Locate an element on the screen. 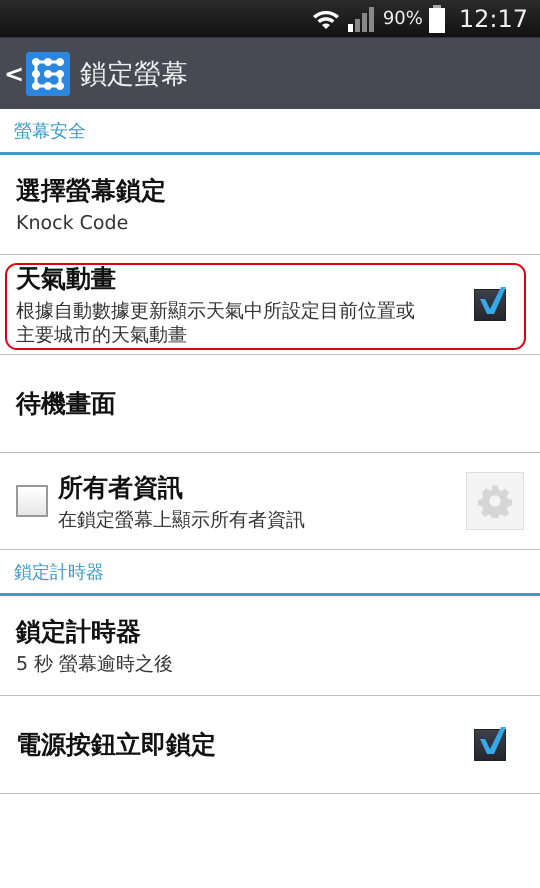  clock: 12:17 is located at coordinates (493, 18).